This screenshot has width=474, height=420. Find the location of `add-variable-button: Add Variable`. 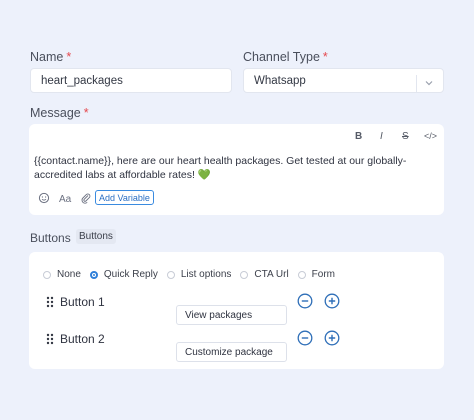

add-variable-button: Add Variable is located at coordinates (124, 197).